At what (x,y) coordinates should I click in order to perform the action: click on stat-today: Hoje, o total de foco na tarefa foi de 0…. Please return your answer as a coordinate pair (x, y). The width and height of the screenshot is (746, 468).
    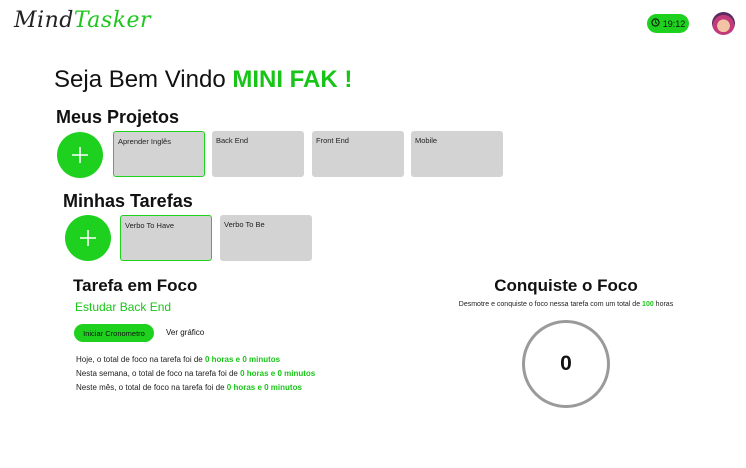
    Looking at the image, I should click on (178, 359).